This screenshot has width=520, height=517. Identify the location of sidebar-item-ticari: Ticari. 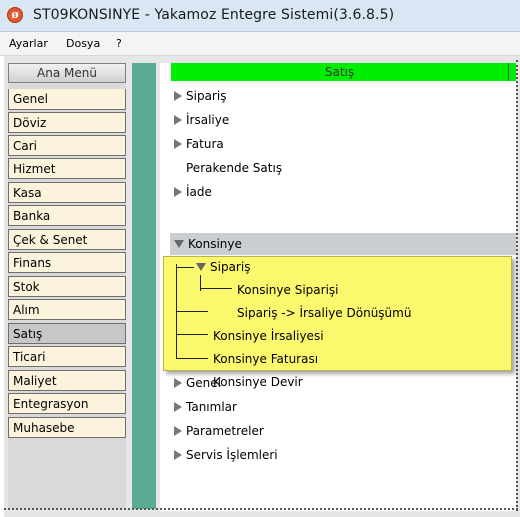
(67, 356).